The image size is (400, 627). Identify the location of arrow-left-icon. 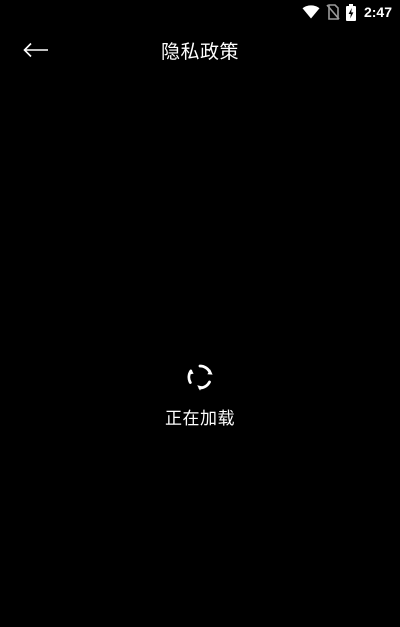
(36, 52).